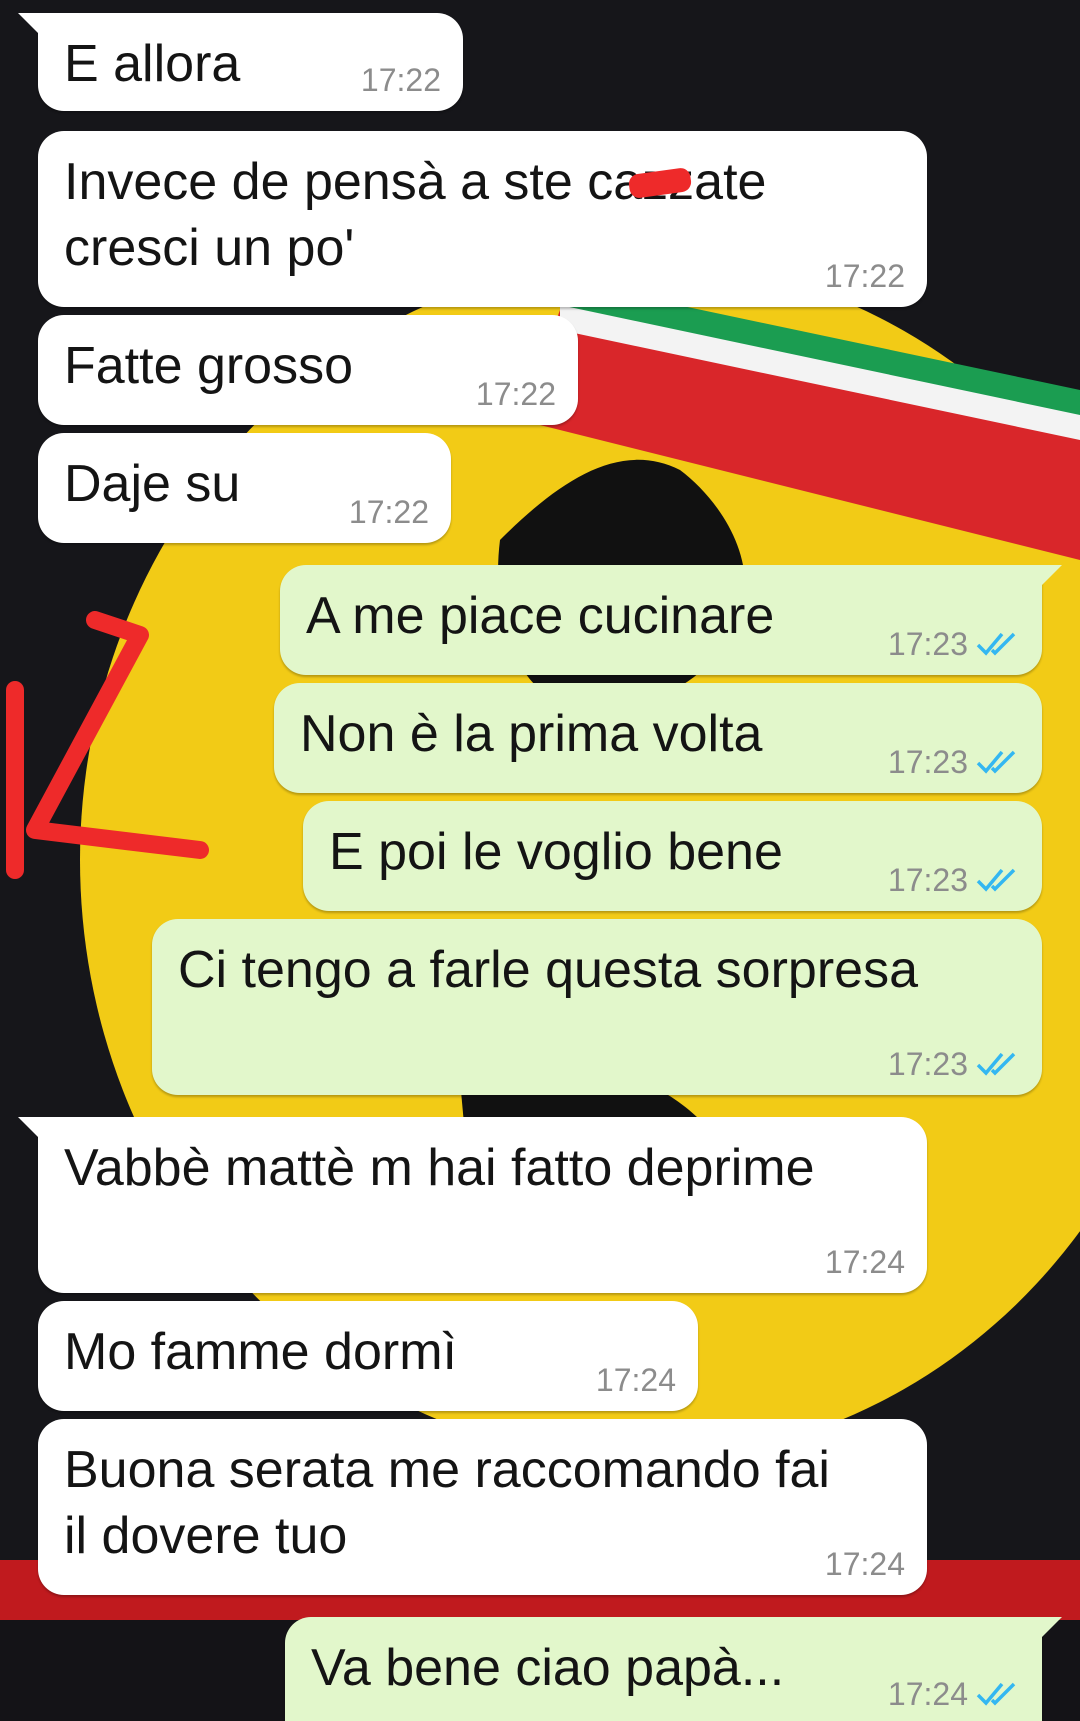 The height and width of the screenshot is (1721, 1080). What do you see at coordinates (240, 62) in the screenshot?
I see `message-incoming: E allora 17:22` at bounding box center [240, 62].